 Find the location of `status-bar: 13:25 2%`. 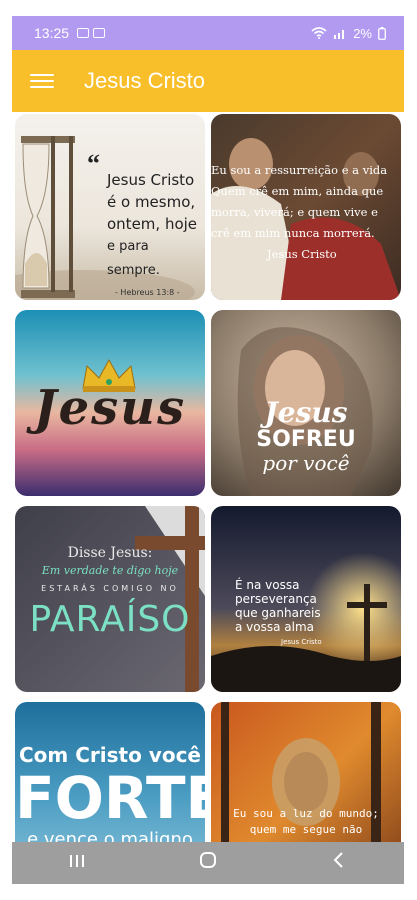

status-bar: 13:25 2% is located at coordinates (208, 33).